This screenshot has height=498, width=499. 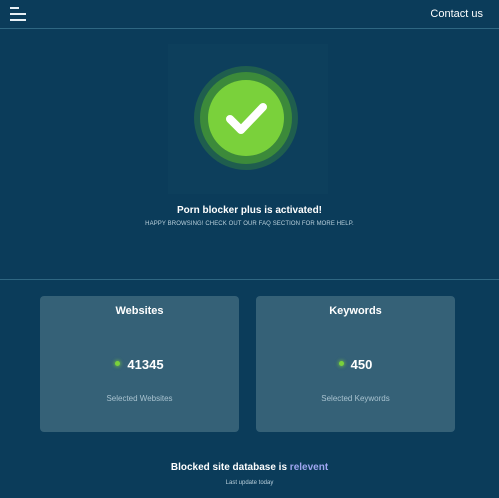 I want to click on checkmark-icon, so click(x=246, y=118).